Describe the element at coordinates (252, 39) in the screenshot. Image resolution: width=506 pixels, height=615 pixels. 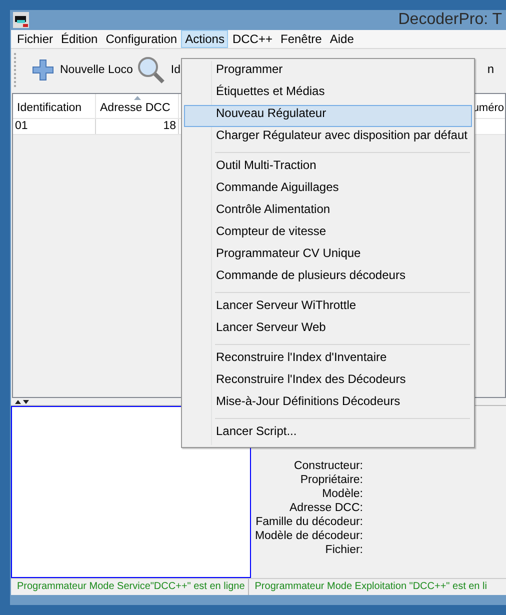
I see `menu: DCC++` at that location.